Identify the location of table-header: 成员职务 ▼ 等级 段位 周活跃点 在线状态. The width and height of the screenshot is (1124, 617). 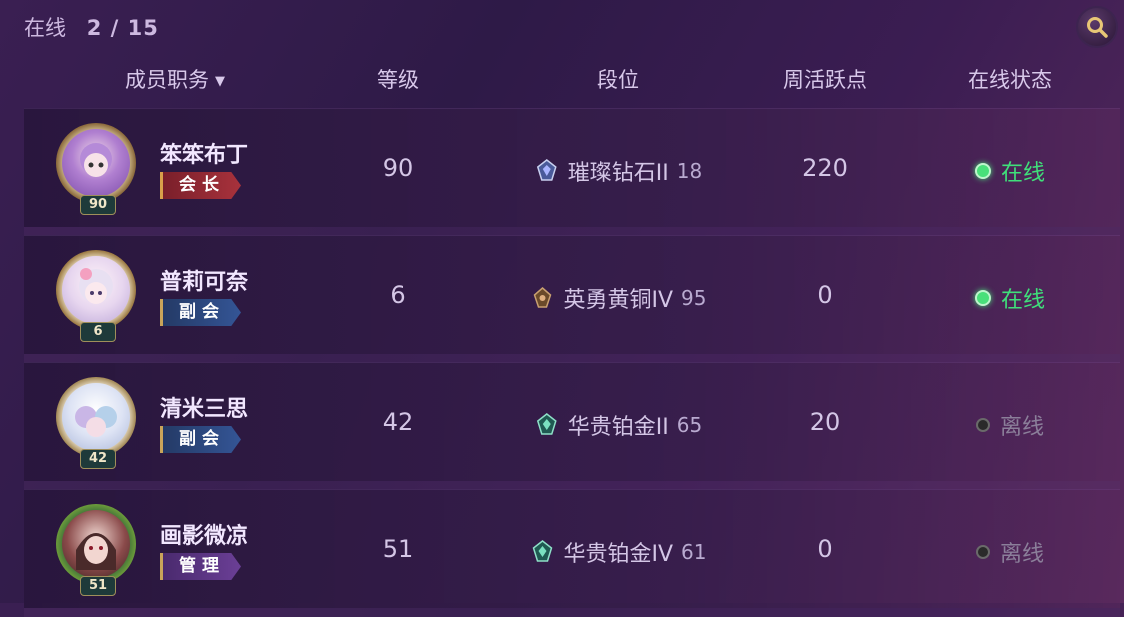
(562, 78).